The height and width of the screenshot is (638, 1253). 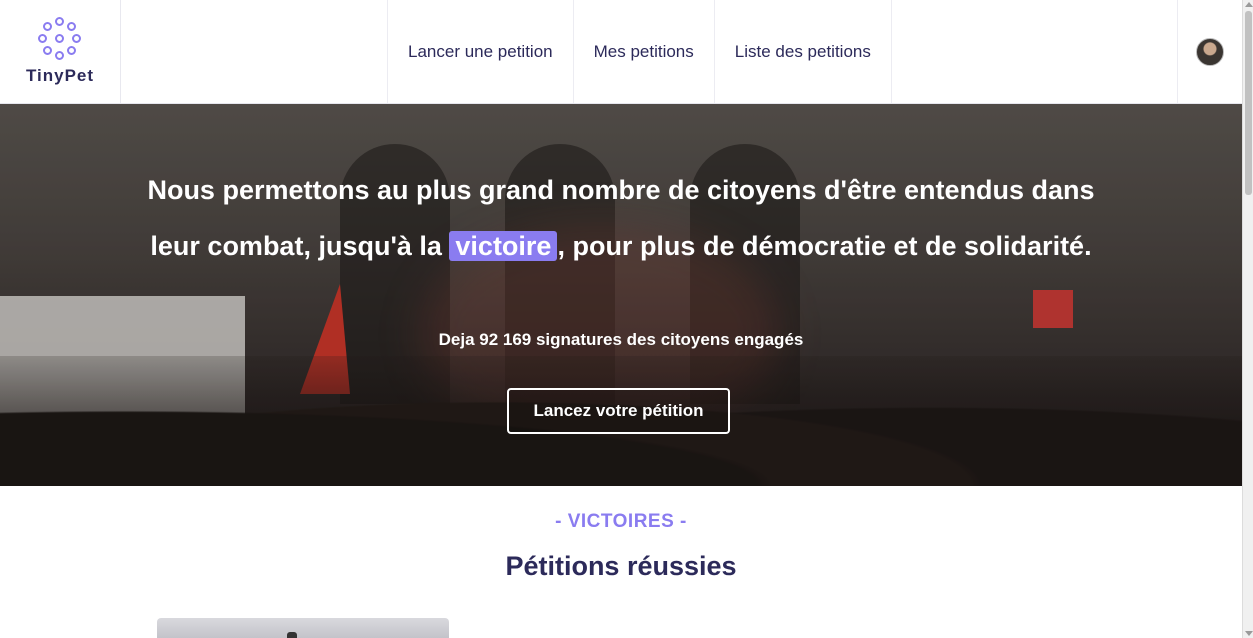 What do you see at coordinates (621, 566) in the screenshot?
I see `section-title: Pétitions réussies` at bounding box center [621, 566].